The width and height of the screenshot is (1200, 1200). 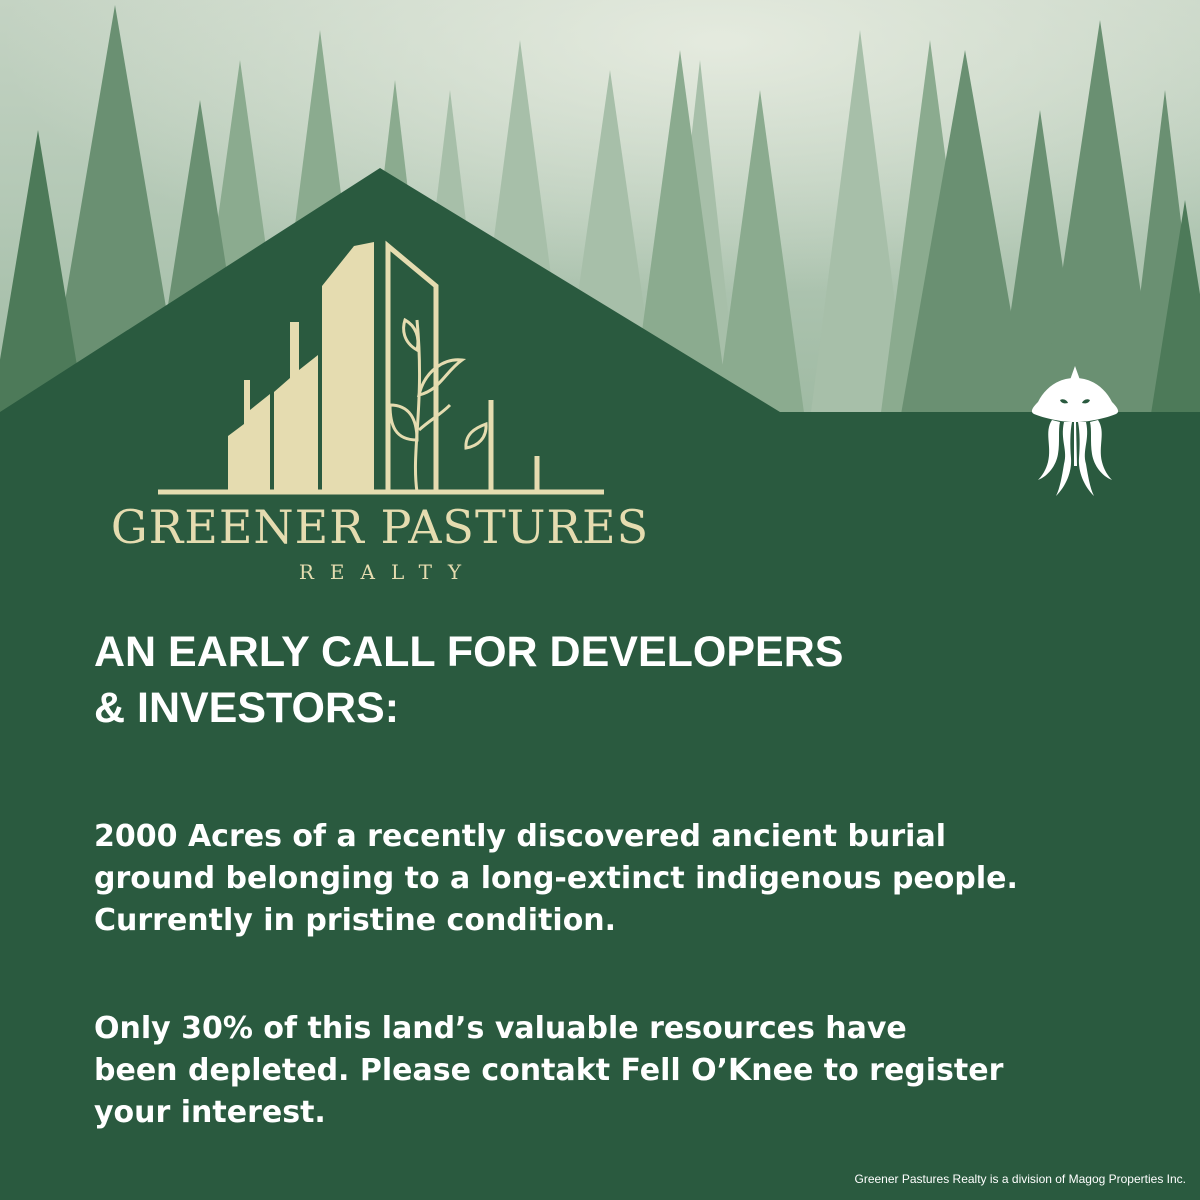 What do you see at coordinates (469, 652) in the screenshot?
I see `headline-line-1: AN EARLY CALL FOR DEVELOPERS` at bounding box center [469, 652].